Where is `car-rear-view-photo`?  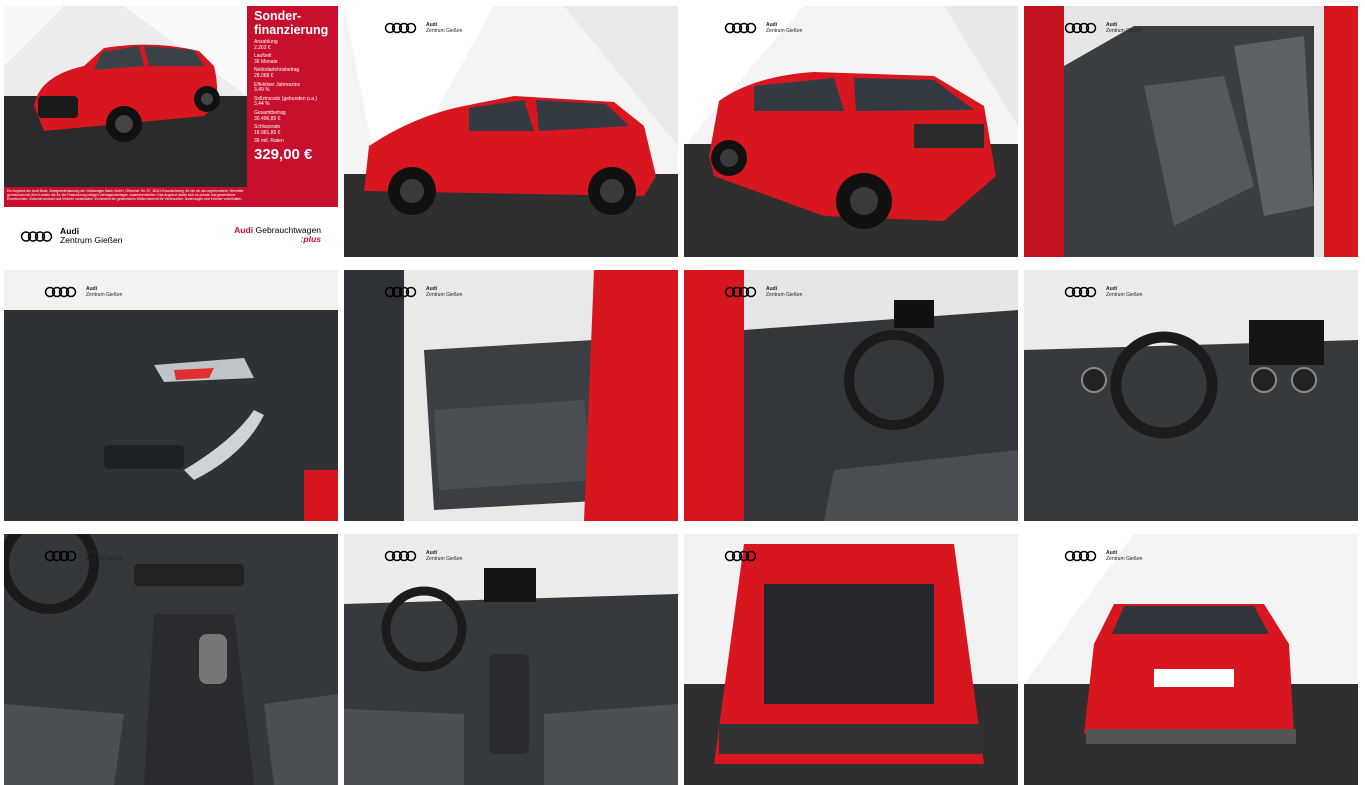 car-rear-view-photo is located at coordinates (1191, 659).